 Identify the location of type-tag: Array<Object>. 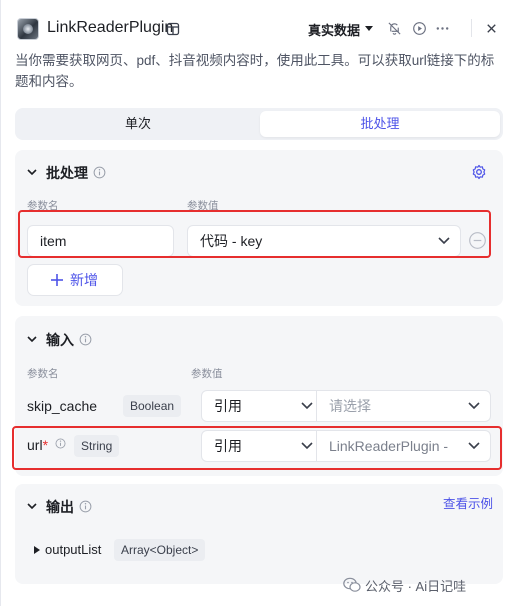
(160, 550).